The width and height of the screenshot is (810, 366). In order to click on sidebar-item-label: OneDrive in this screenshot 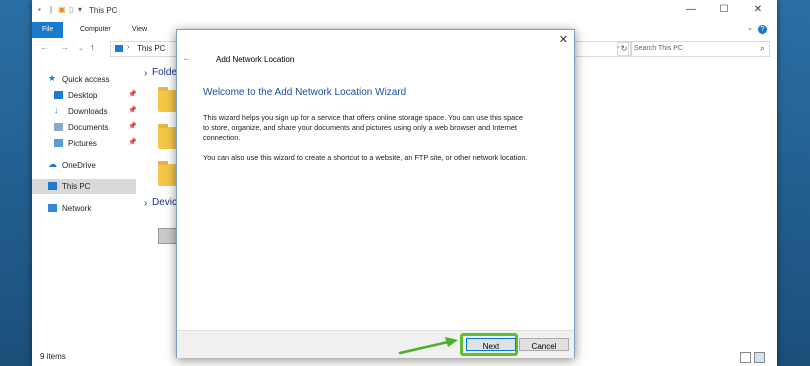, I will do `click(79, 165)`.